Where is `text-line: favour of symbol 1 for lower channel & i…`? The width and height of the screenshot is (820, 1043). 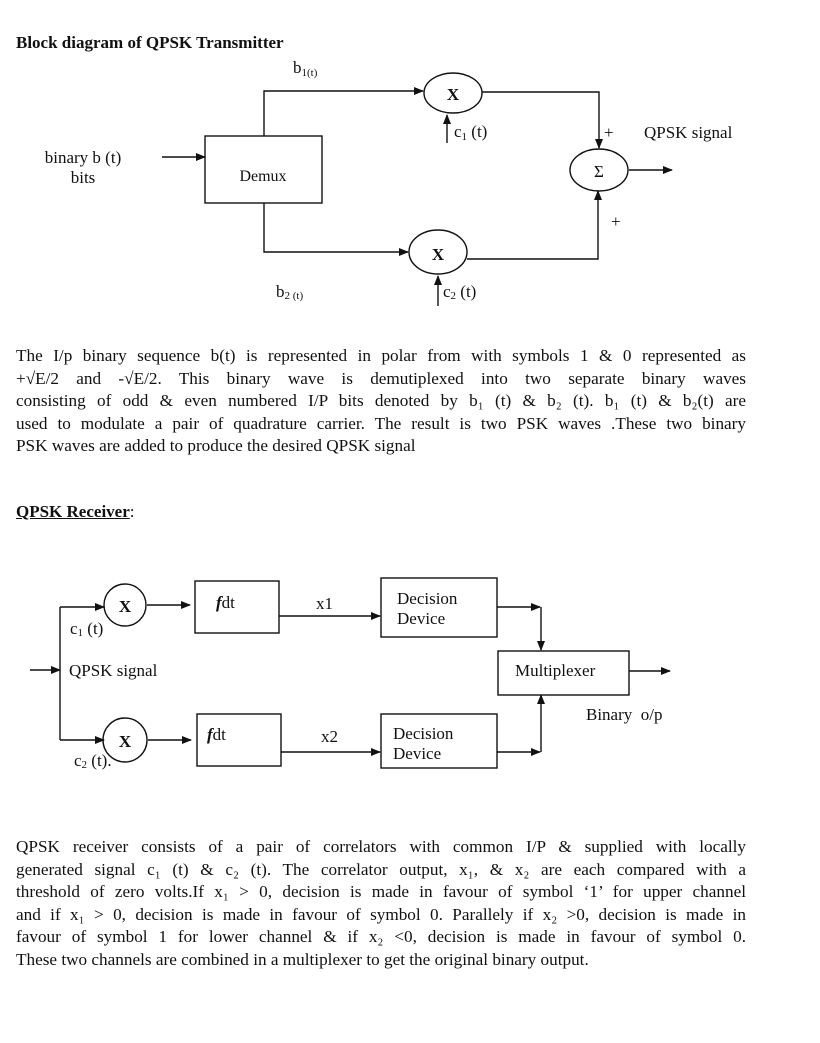
text-line: favour of symbol 1 for lower channel & i… is located at coordinates (381, 936).